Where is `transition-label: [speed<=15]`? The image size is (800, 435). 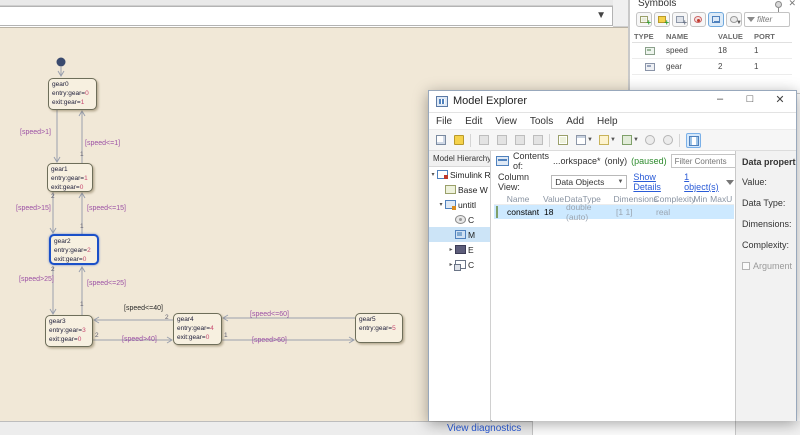 transition-label: [speed<=15] is located at coordinates (106, 208).